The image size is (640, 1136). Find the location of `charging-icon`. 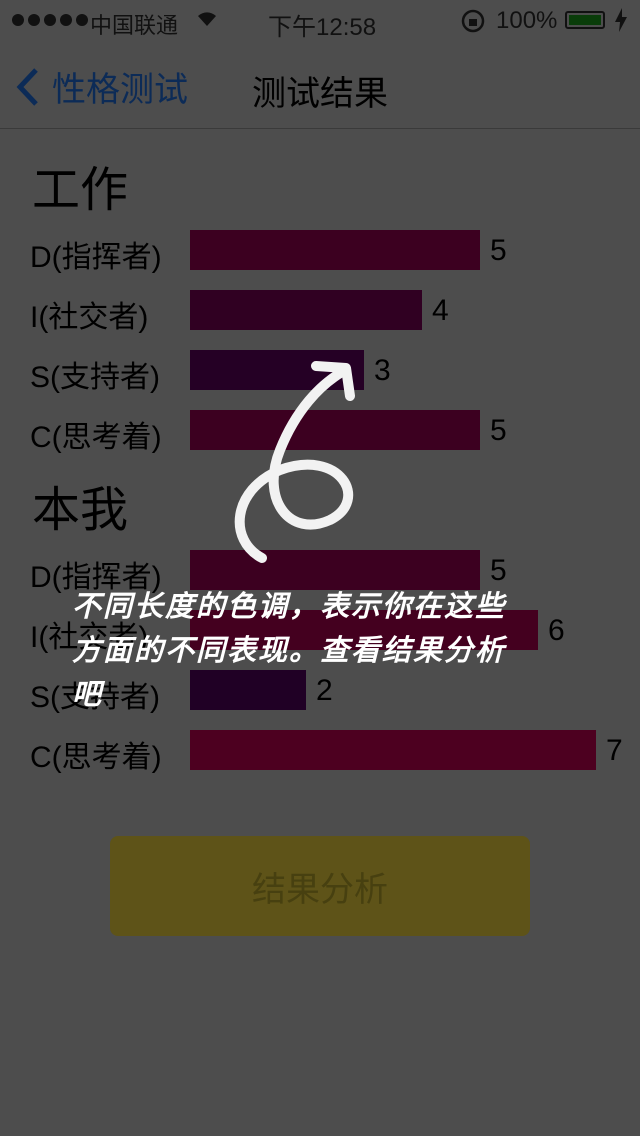

charging-icon is located at coordinates (621, 23).